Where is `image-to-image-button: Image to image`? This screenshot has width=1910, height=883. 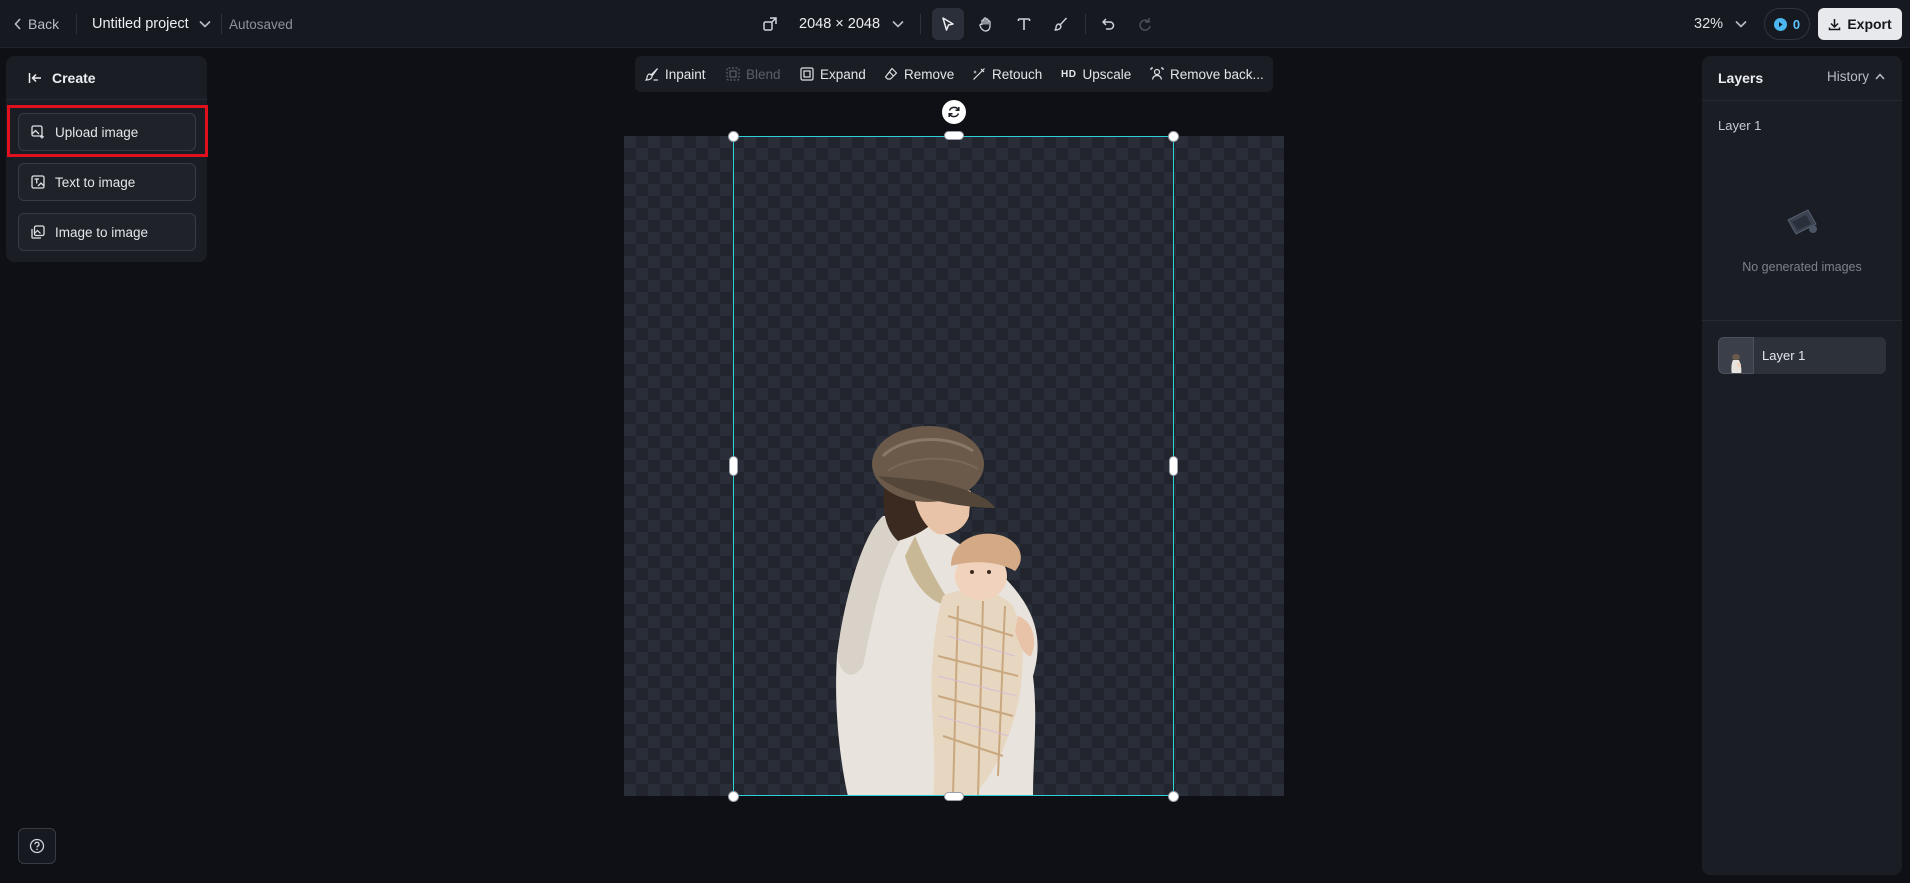 image-to-image-button: Image to image is located at coordinates (107, 232).